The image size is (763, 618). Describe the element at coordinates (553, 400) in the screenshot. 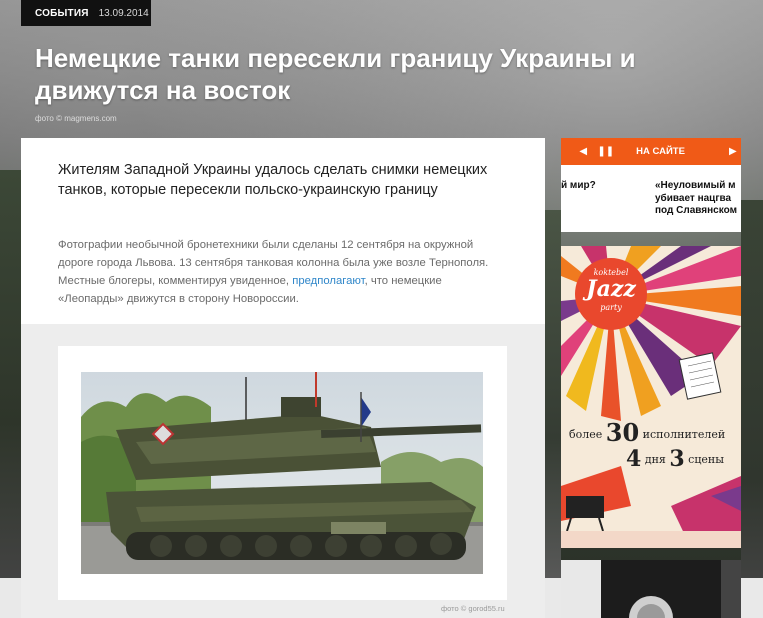

I see `hero-photo-mid-strip` at that location.